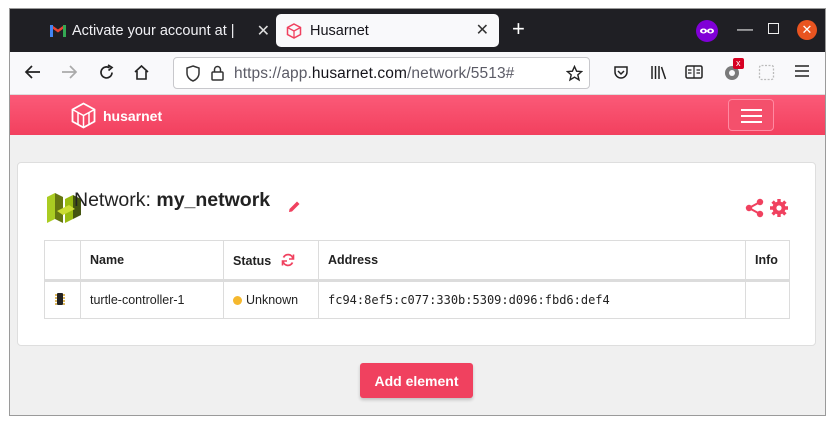 This screenshot has height=424, width=835. What do you see at coordinates (294, 207) in the screenshot?
I see `edit-pencil-icon` at bounding box center [294, 207].